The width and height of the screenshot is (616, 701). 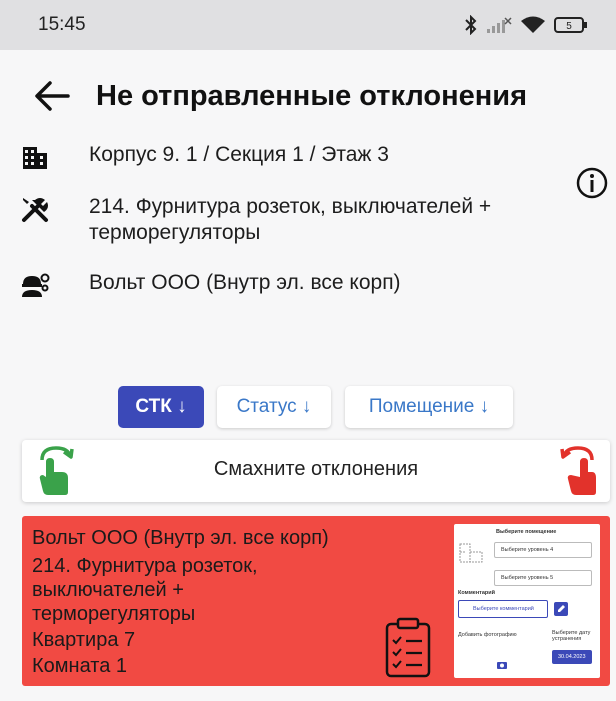 I want to click on battery-level: 5, so click(x=569, y=26).